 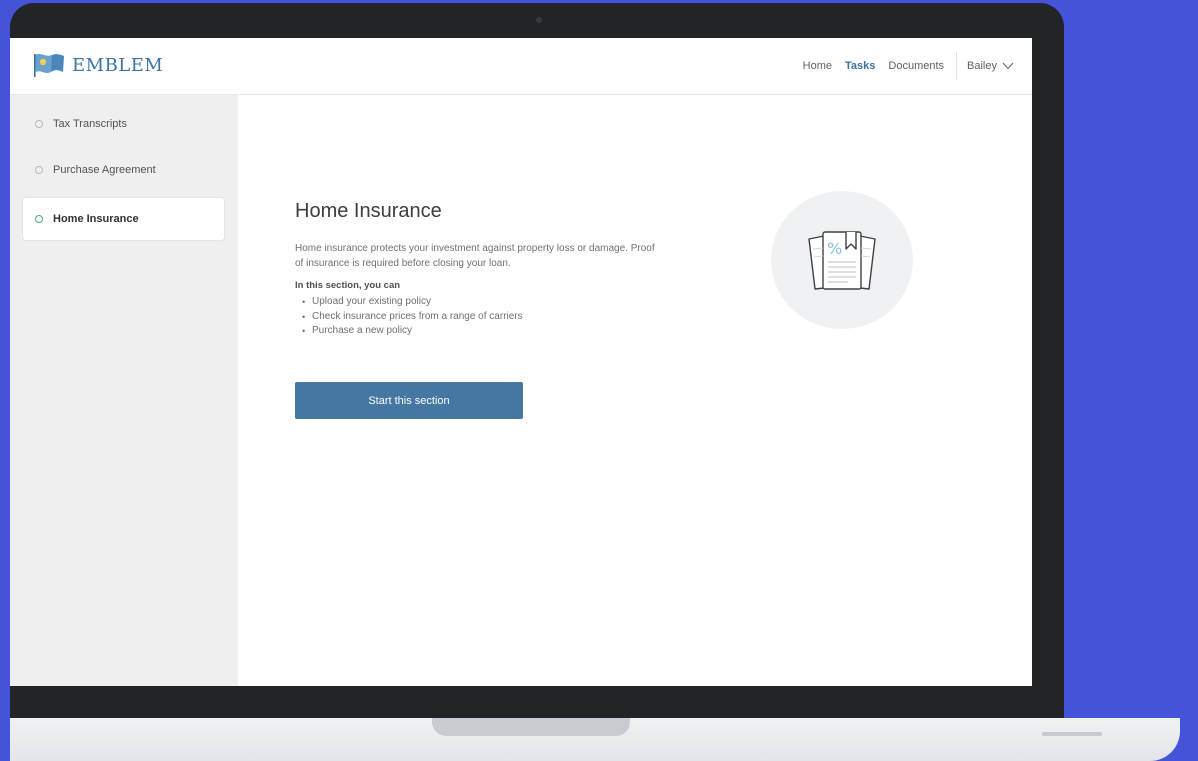 I want to click on user-menu: Bailey, so click(x=990, y=66).